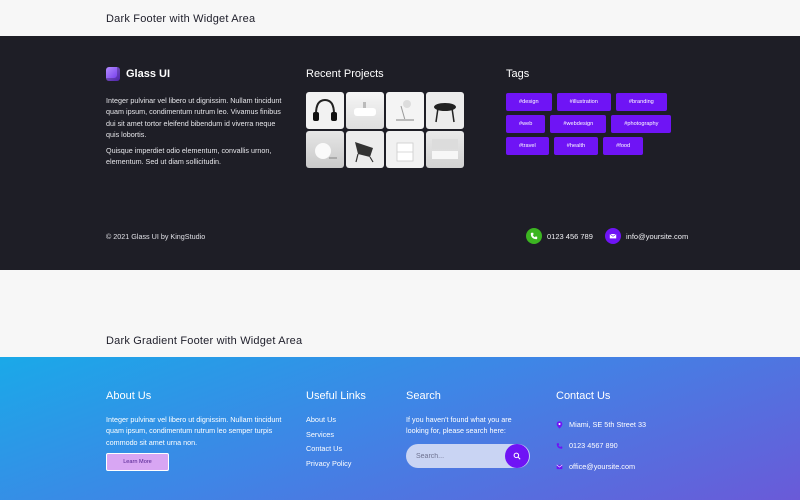  Describe the element at coordinates (578, 124) in the screenshot. I see `tag-webdesign: #webdesign` at that location.